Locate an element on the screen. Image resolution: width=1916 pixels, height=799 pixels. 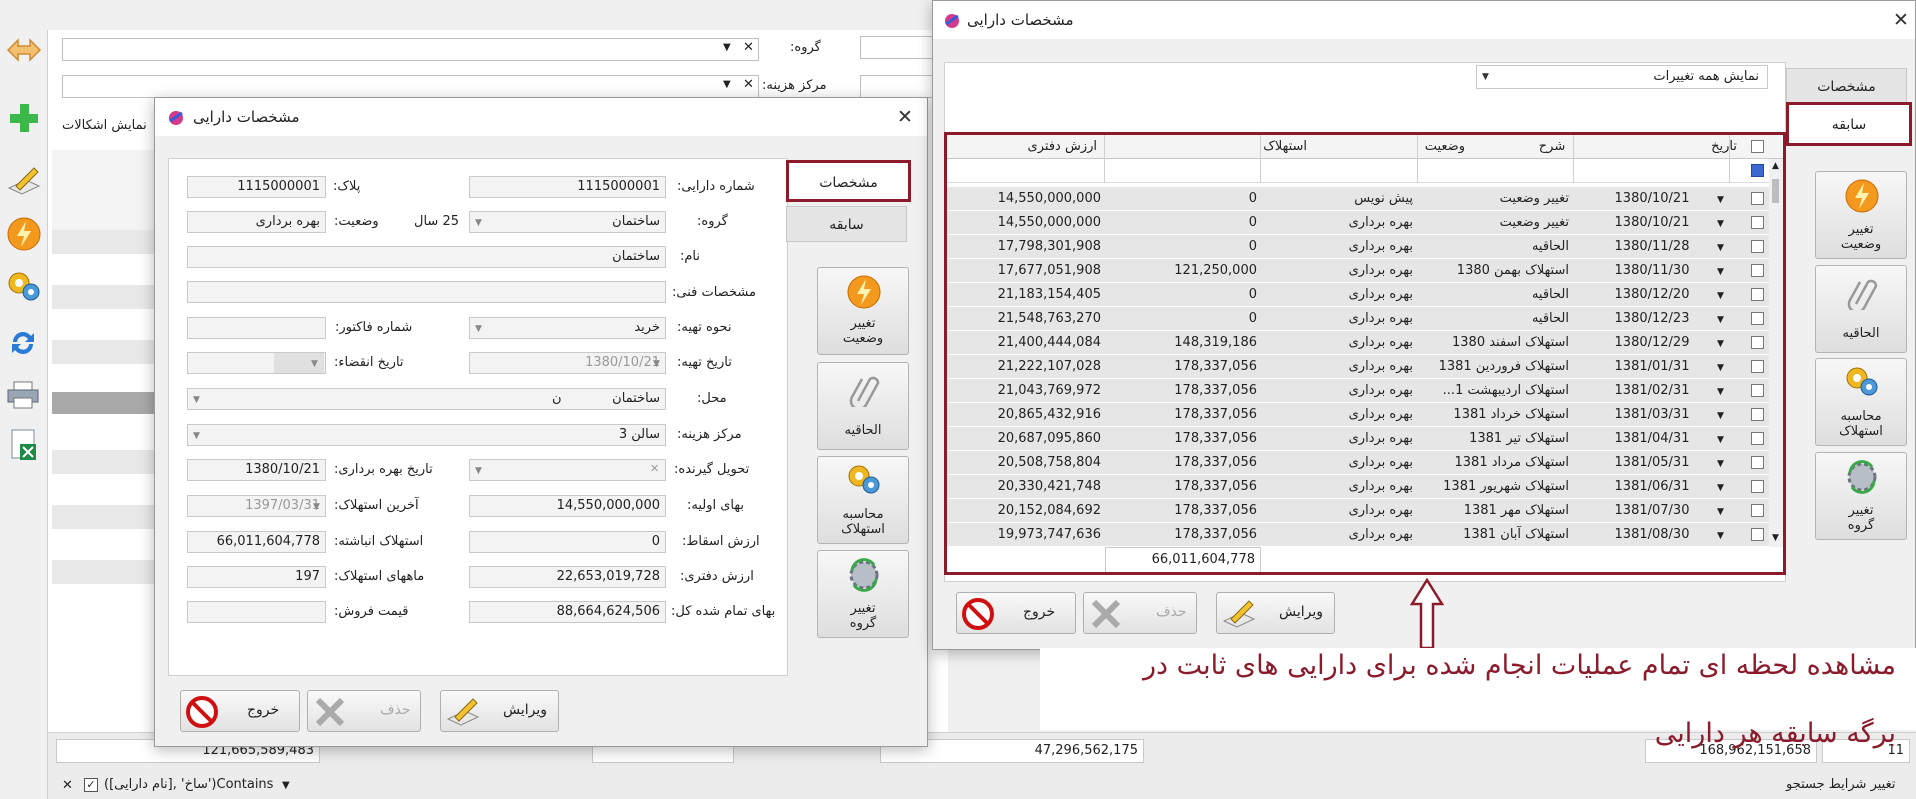
cost-center-field: سالن 3 is located at coordinates (426, 435).